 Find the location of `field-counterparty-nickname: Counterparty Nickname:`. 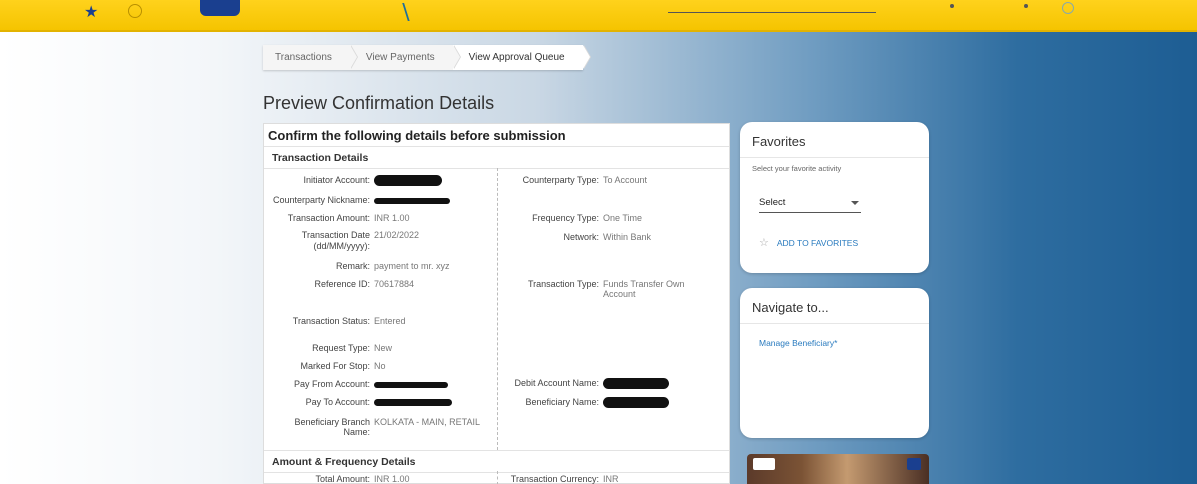

field-counterparty-nickname: Counterparty Nickname: is located at coordinates (357, 200).